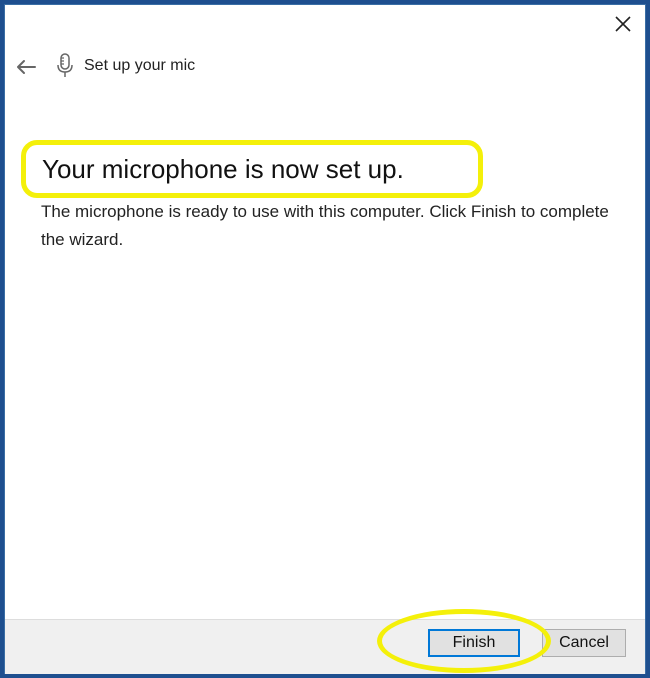 The height and width of the screenshot is (678, 650). I want to click on wizard-title: Set up your mic, so click(140, 65).